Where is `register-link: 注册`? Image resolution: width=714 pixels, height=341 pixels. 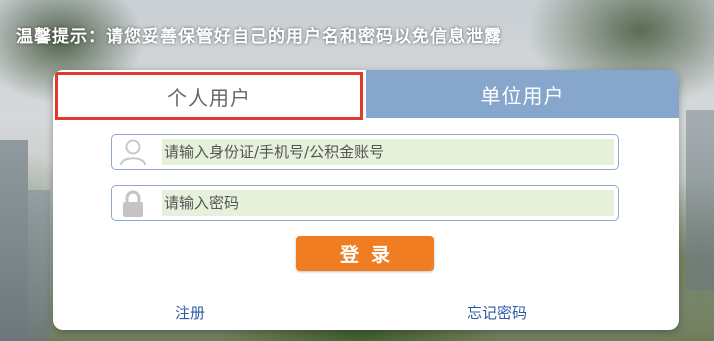
register-link: 注册 is located at coordinates (190, 312).